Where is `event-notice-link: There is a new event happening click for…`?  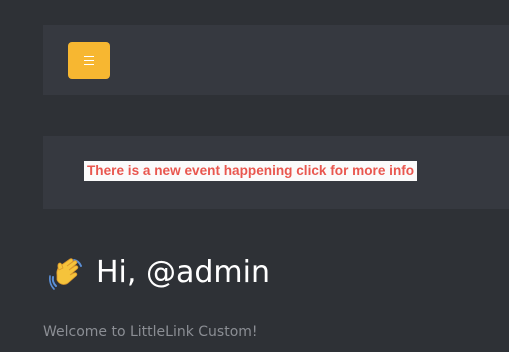
event-notice-link: There is a new event happening click for… is located at coordinates (251, 171).